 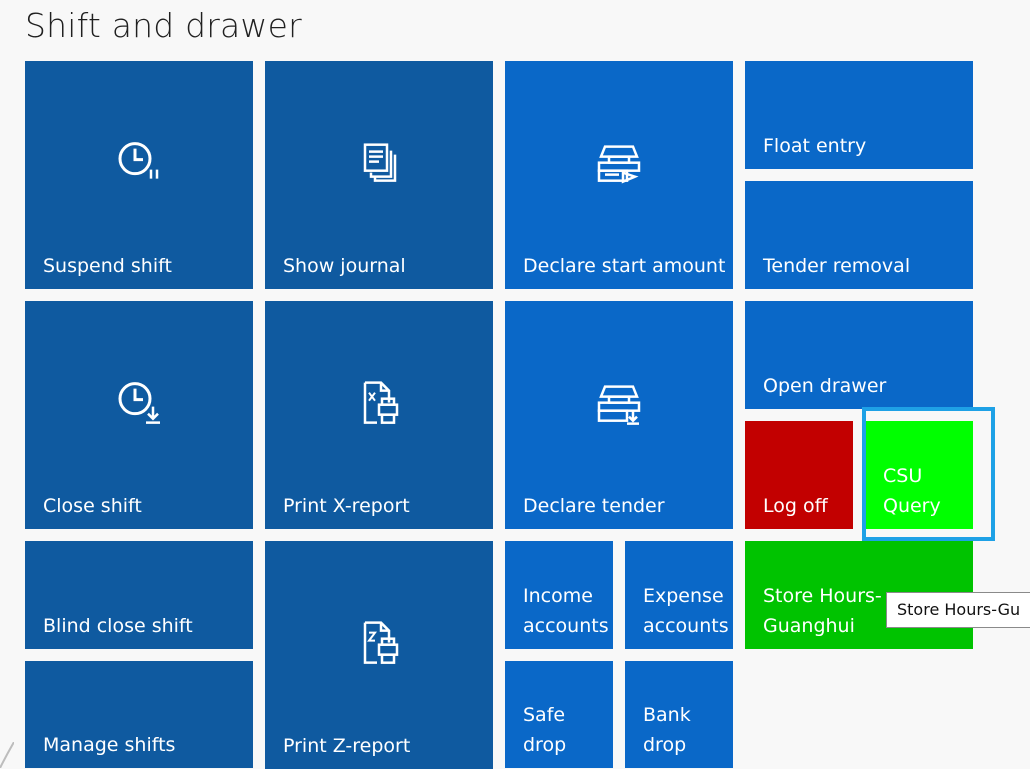 I want to click on tile-label: Print X-report, so click(x=346, y=506).